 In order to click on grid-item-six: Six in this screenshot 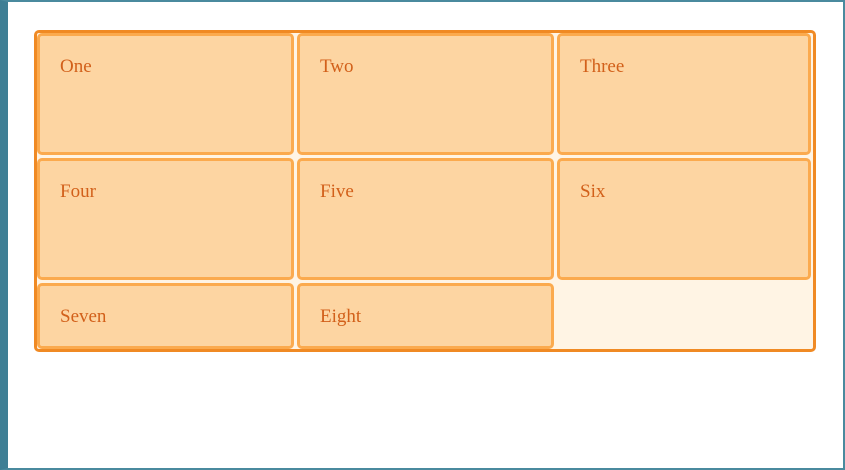, I will do `click(684, 219)`.